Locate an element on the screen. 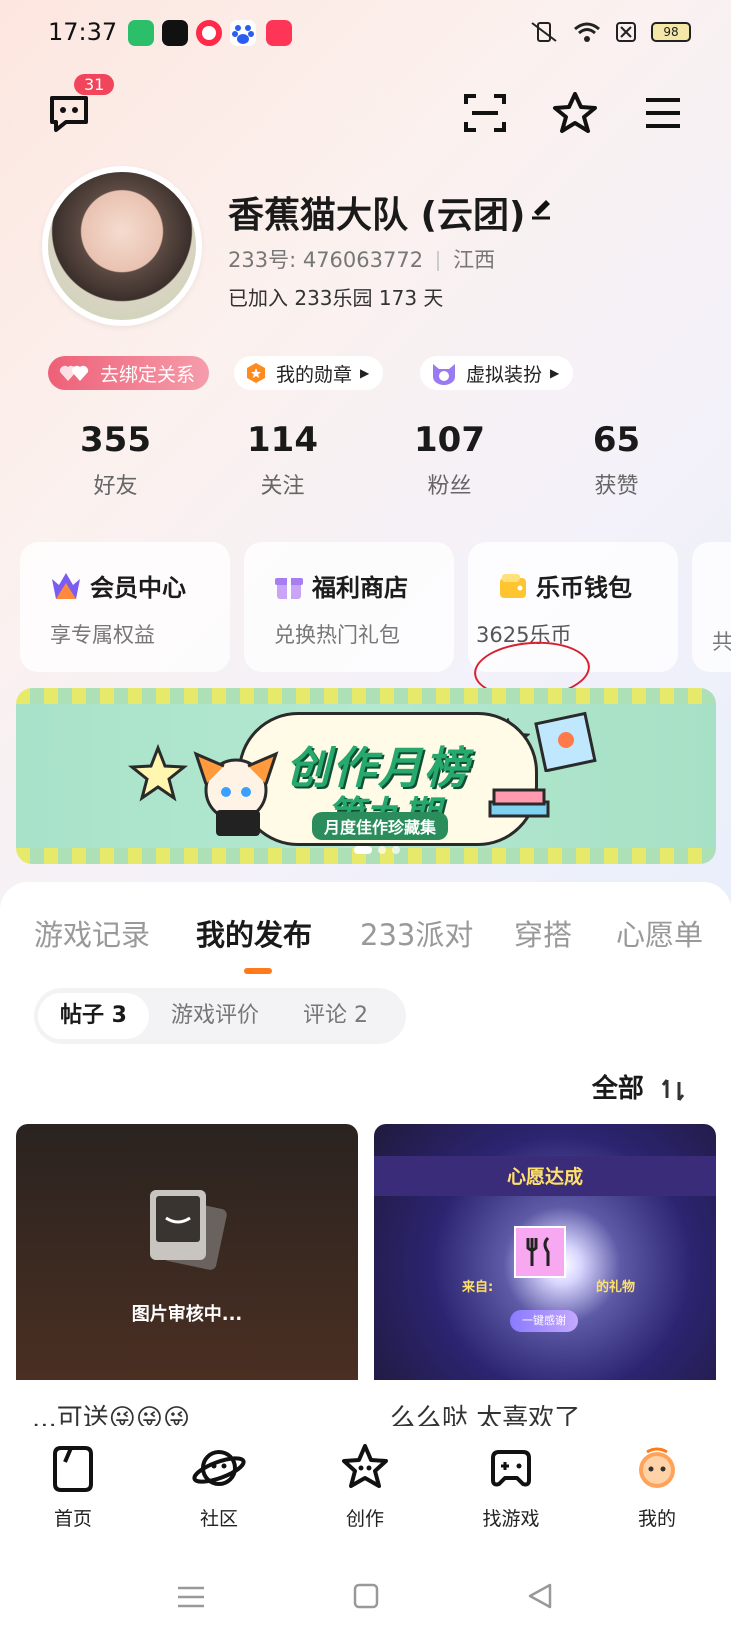 This screenshot has width=731, height=1634. bind-relation-chip: 去绑定关系 is located at coordinates (129, 373).